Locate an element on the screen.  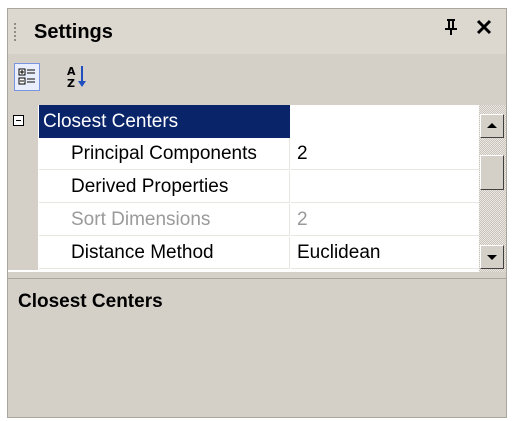
property-name: Sort Dimensions is located at coordinates (164, 220).